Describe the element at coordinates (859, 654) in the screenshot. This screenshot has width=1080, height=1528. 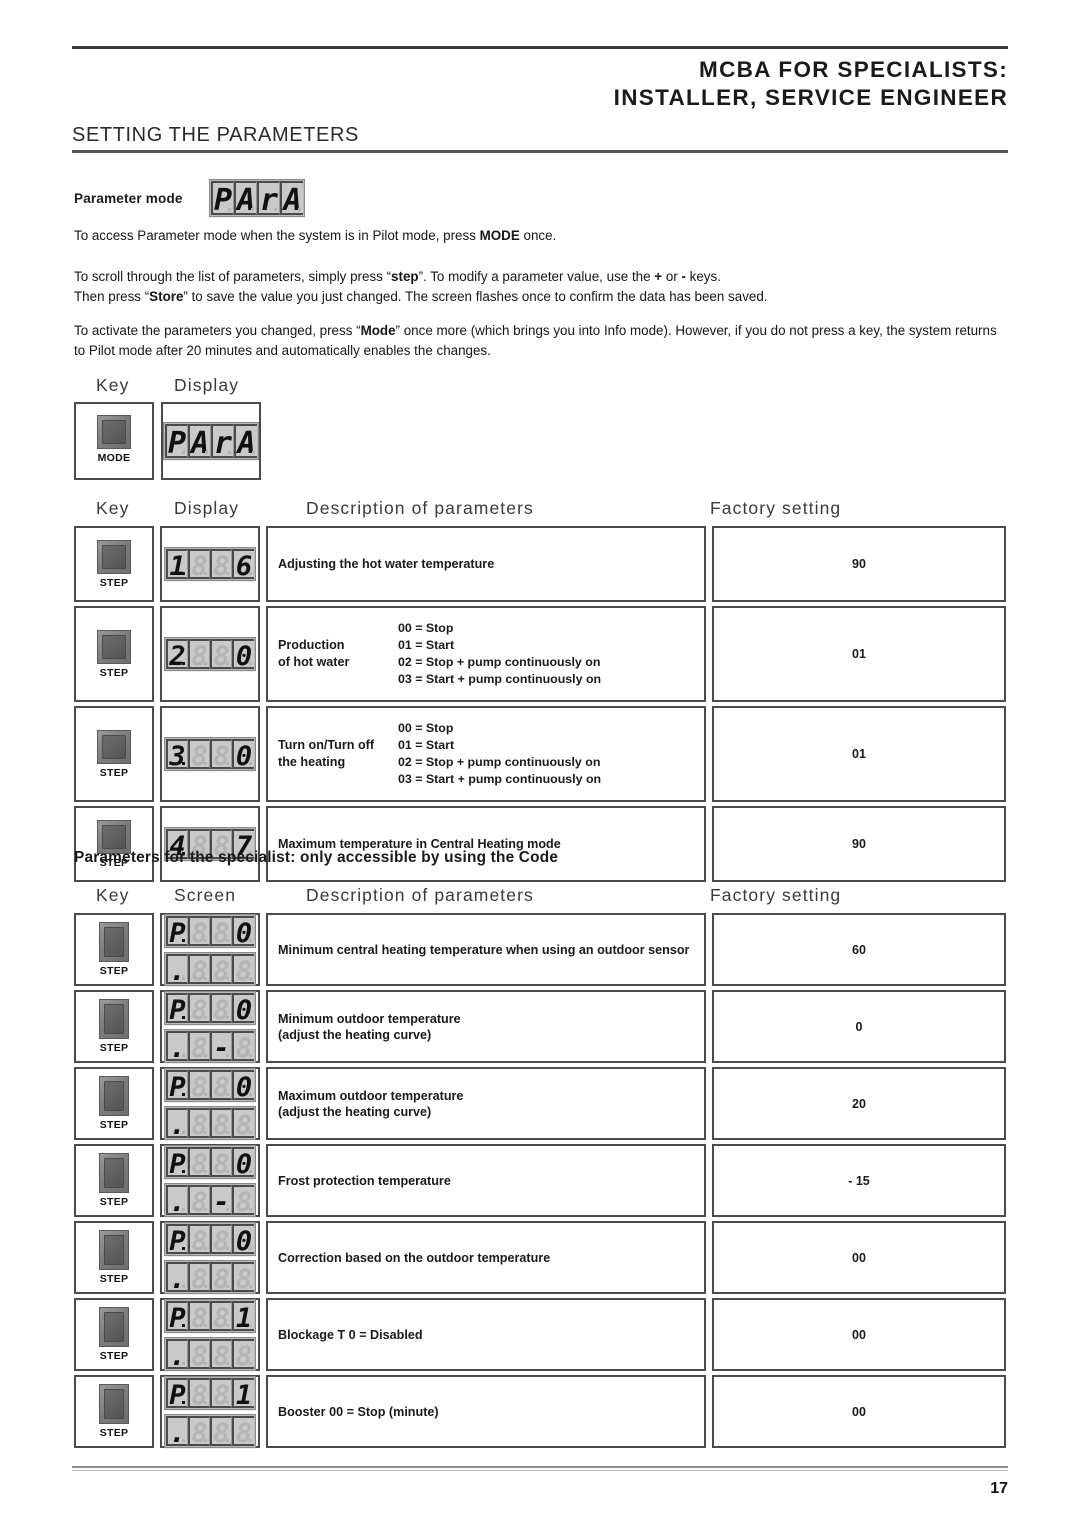
I see `factory-setting-cell: 01` at that location.